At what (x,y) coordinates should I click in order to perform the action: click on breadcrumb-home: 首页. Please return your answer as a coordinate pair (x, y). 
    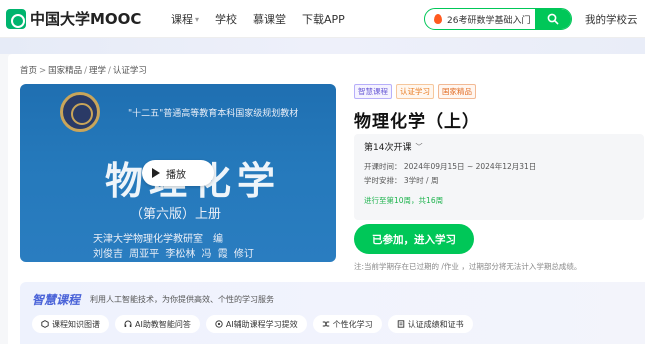
    Looking at the image, I should click on (28, 71).